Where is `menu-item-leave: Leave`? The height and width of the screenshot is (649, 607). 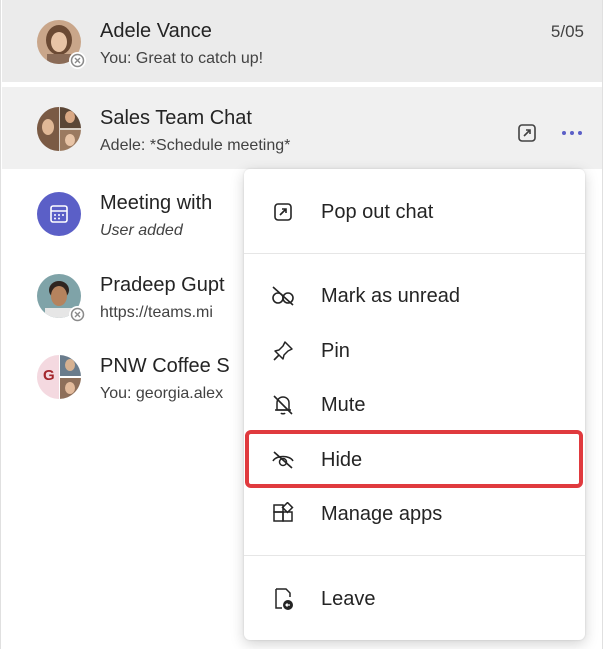
menu-item-leave: Leave is located at coordinates (414, 599).